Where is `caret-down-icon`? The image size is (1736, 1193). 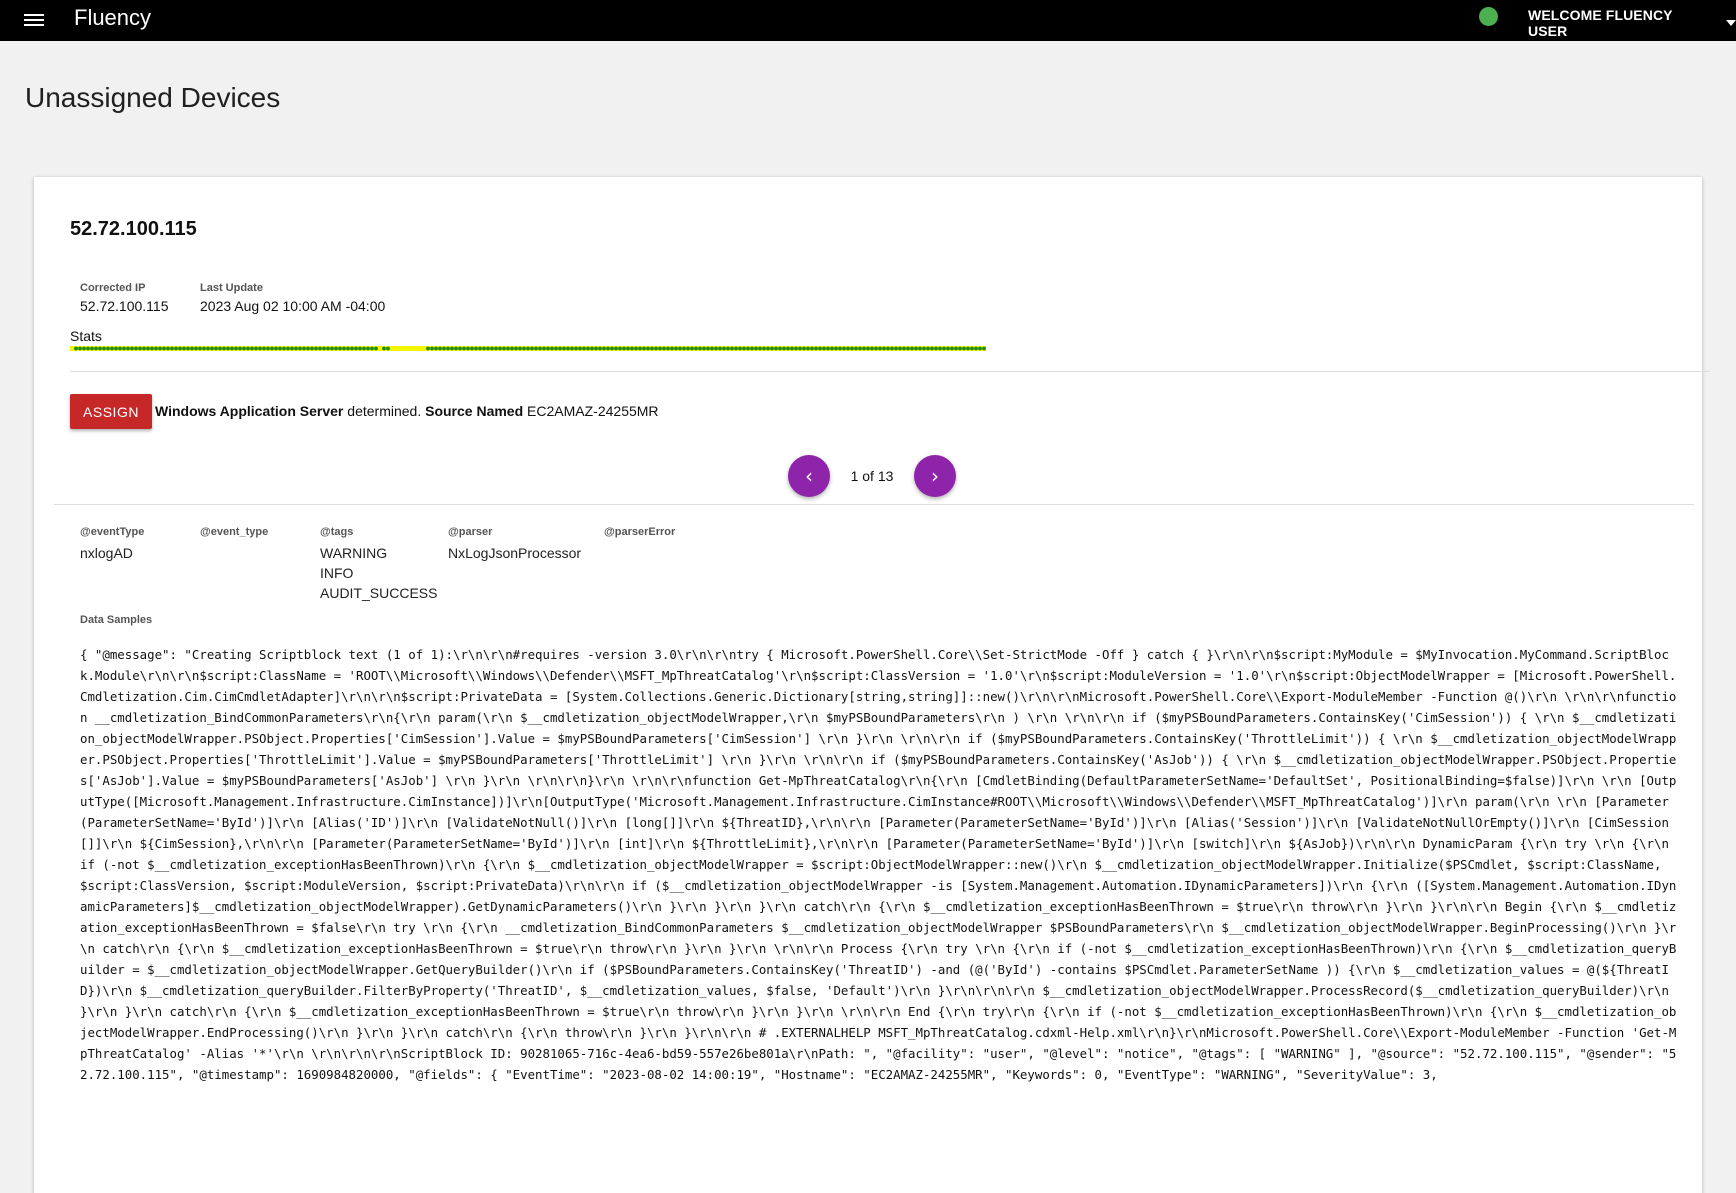 caret-down-icon is located at coordinates (1731, 23).